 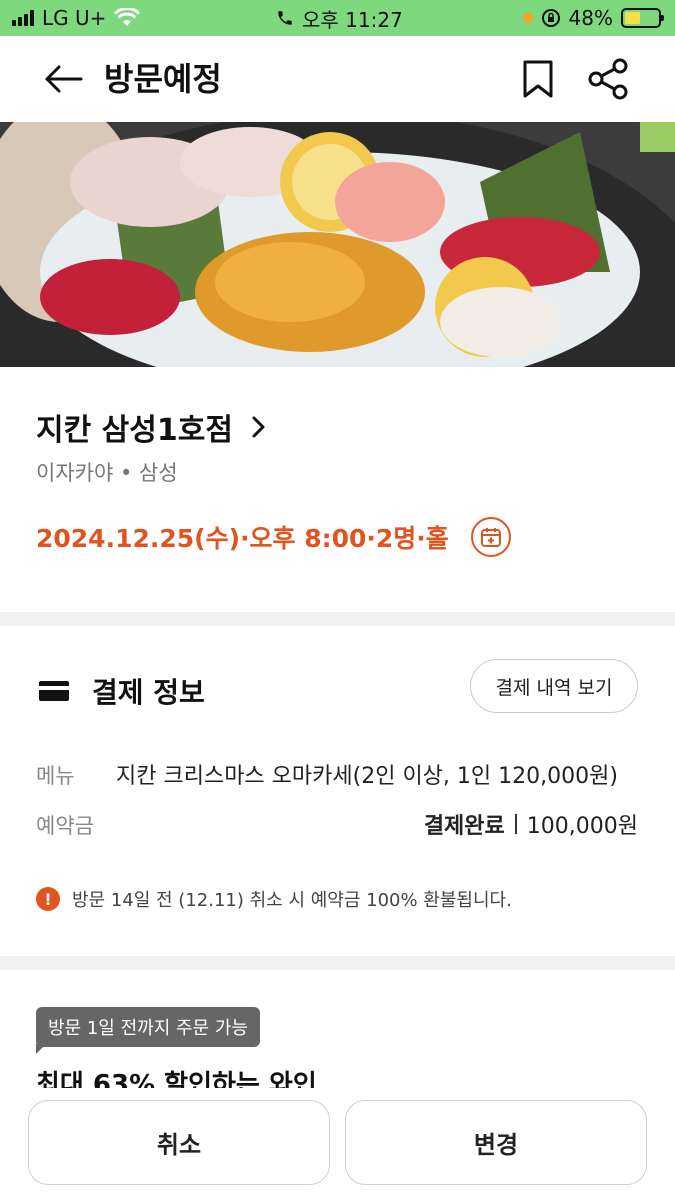 I want to click on payment-history-button: 결제 내역 보기, so click(x=554, y=686).